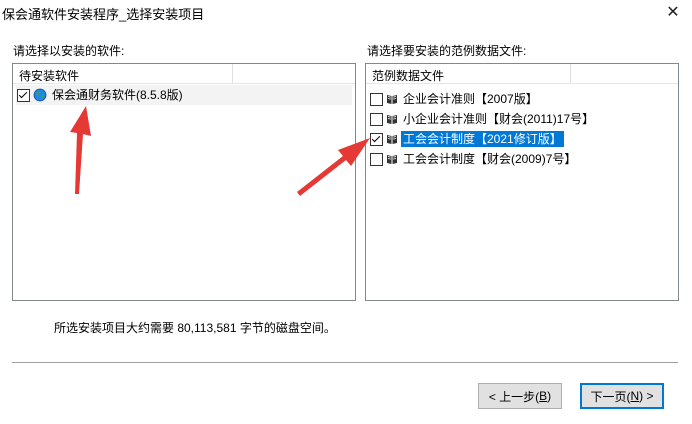 The width and height of the screenshot is (692, 424). What do you see at coordinates (345, 362) in the screenshot?
I see `footer-divider` at bounding box center [345, 362].